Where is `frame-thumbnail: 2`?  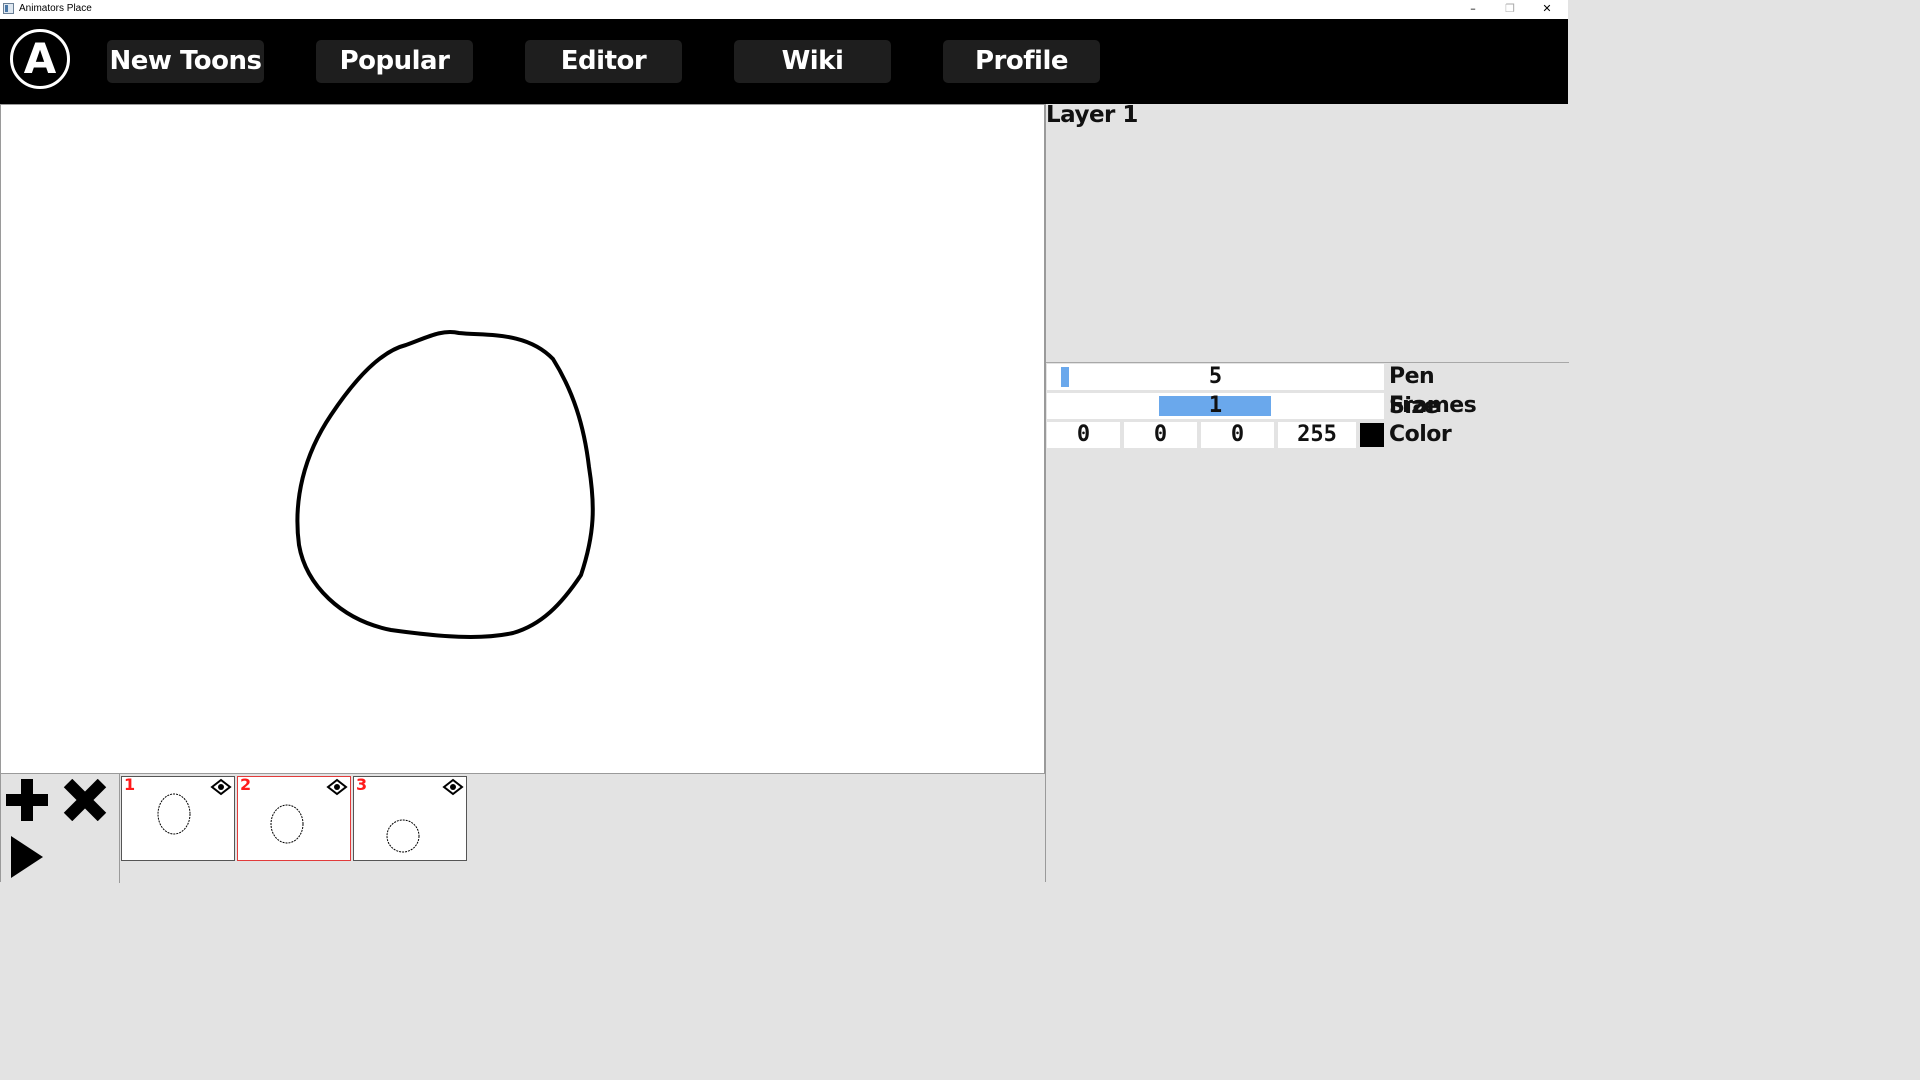
frame-thumbnail: 2 is located at coordinates (294, 818).